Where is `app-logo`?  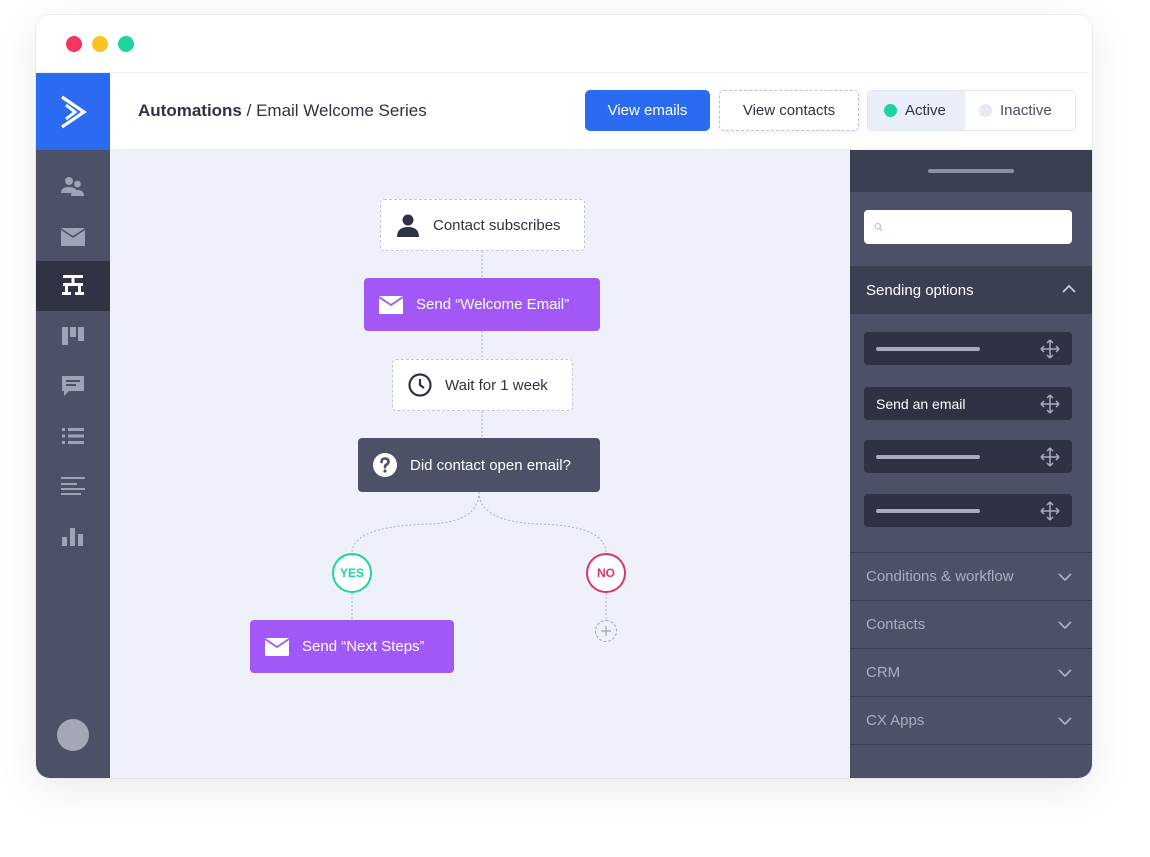
app-logo is located at coordinates (73, 111).